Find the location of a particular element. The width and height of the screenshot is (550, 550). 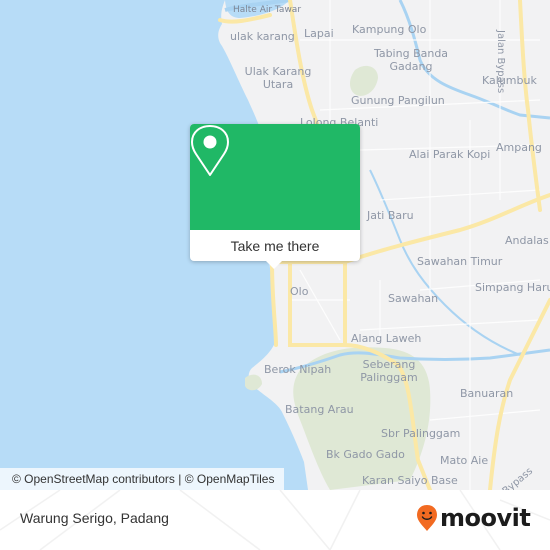

road-label: Jalan Bypass is located at coordinates (500, 62).